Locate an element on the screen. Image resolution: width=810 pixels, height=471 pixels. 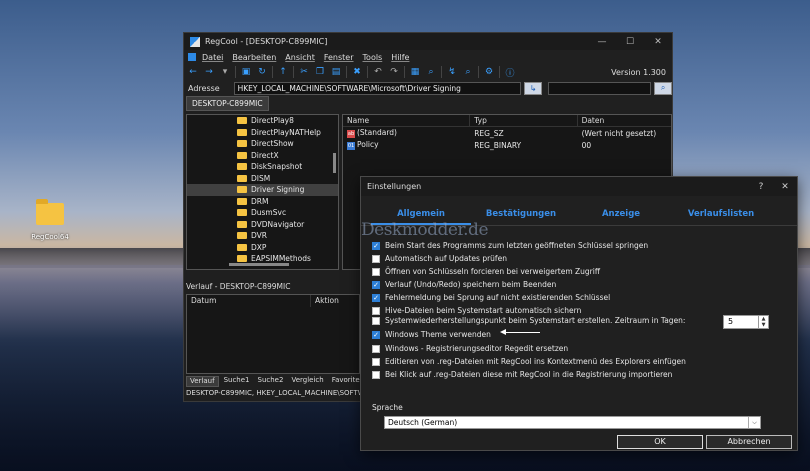
column-type: Typ is located at coordinates (524, 121).